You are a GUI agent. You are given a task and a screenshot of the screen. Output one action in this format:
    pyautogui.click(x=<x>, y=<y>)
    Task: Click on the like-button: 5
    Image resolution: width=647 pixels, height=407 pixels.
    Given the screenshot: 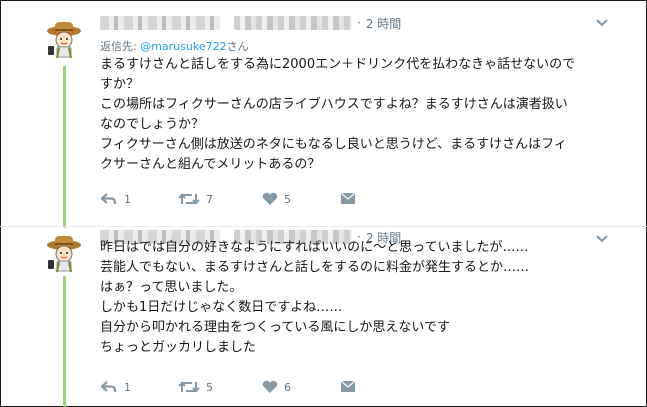 What is the action you would take?
    pyautogui.click(x=276, y=199)
    